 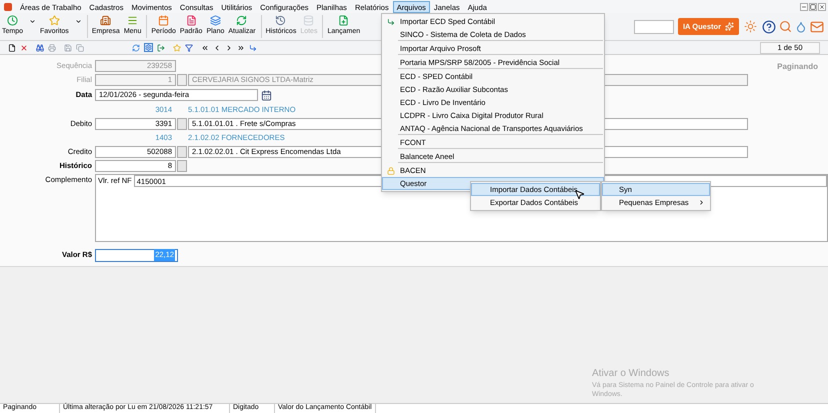 What do you see at coordinates (797, 66) in the screenshot?
I see `mode-label: Paginando` at bounding box center [797, 66].